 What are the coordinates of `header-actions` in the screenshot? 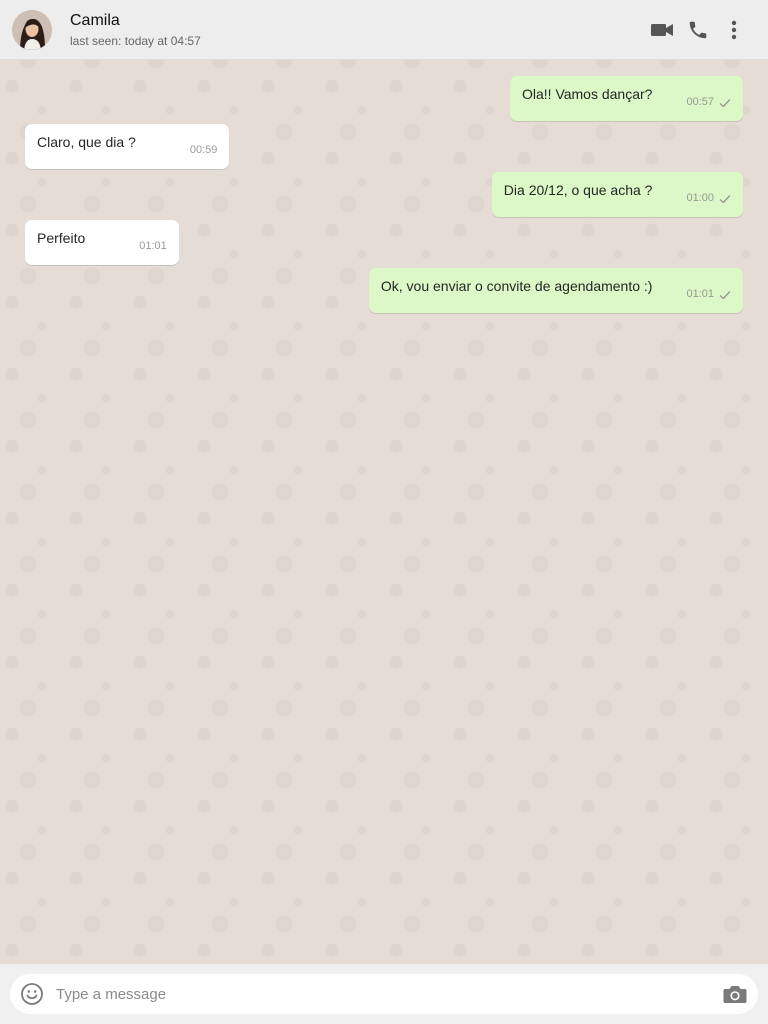 It's located at (694, 30).